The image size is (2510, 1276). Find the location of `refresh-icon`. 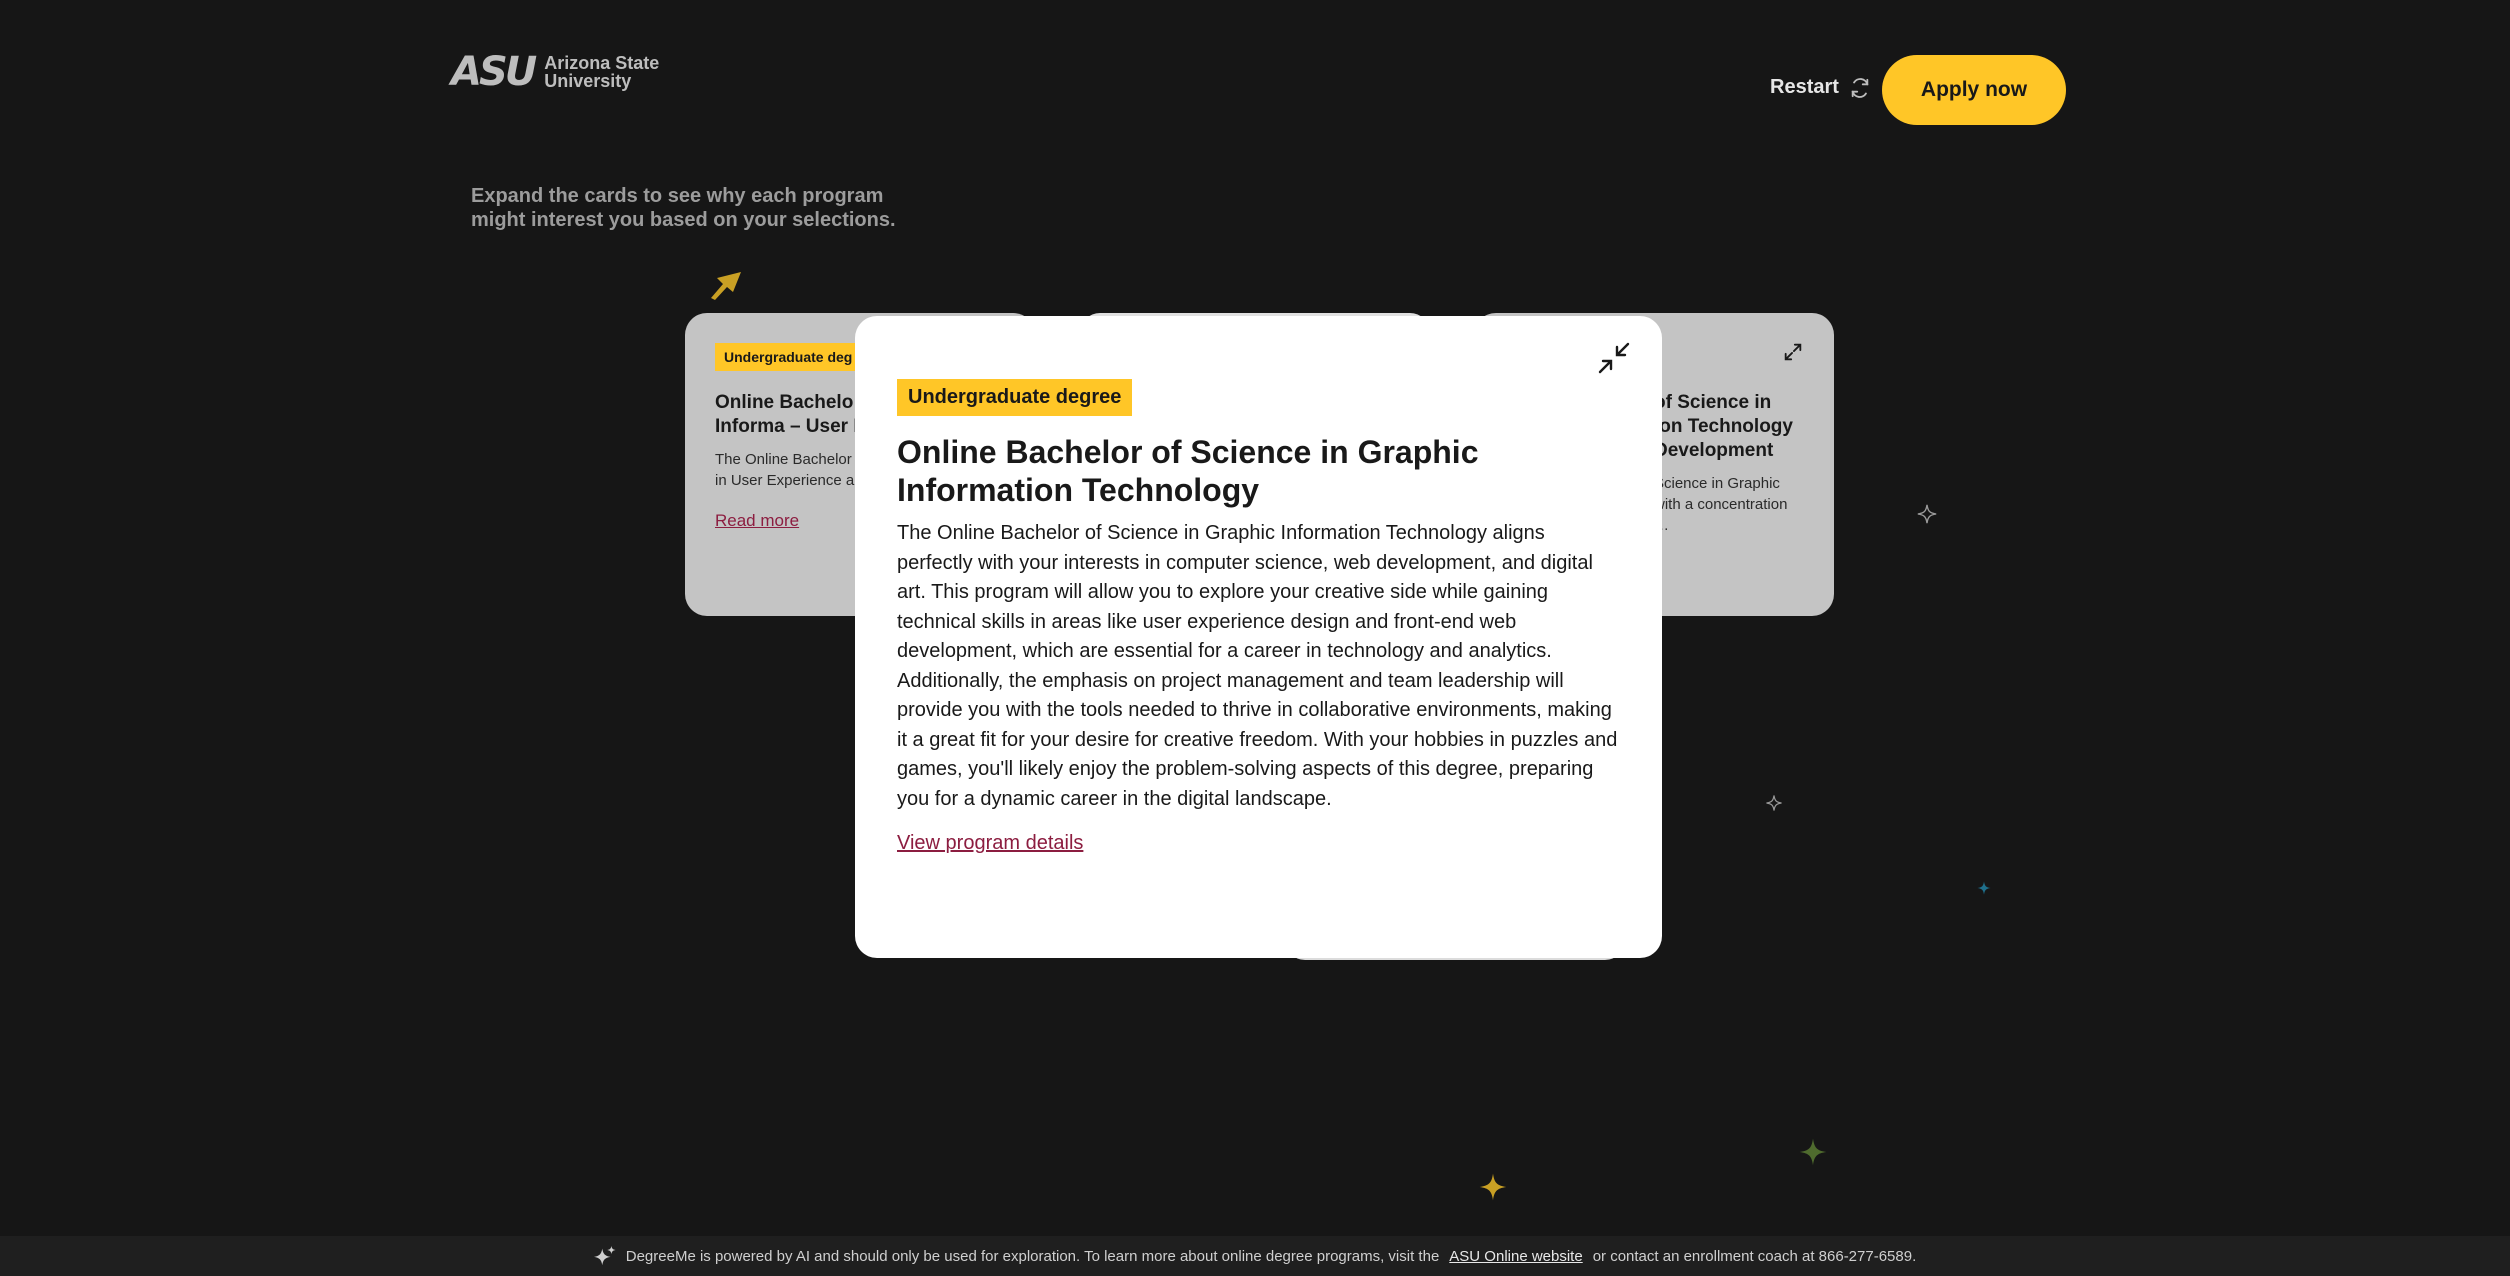

refresh-icon is located at coordinates (1860, 87).